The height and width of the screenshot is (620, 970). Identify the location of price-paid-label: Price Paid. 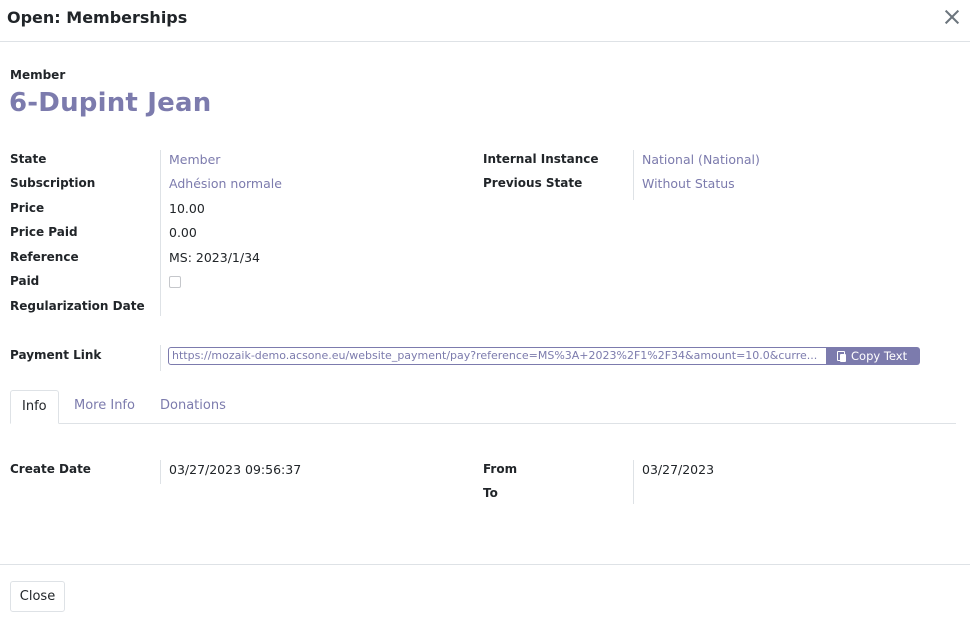
(44, 232).